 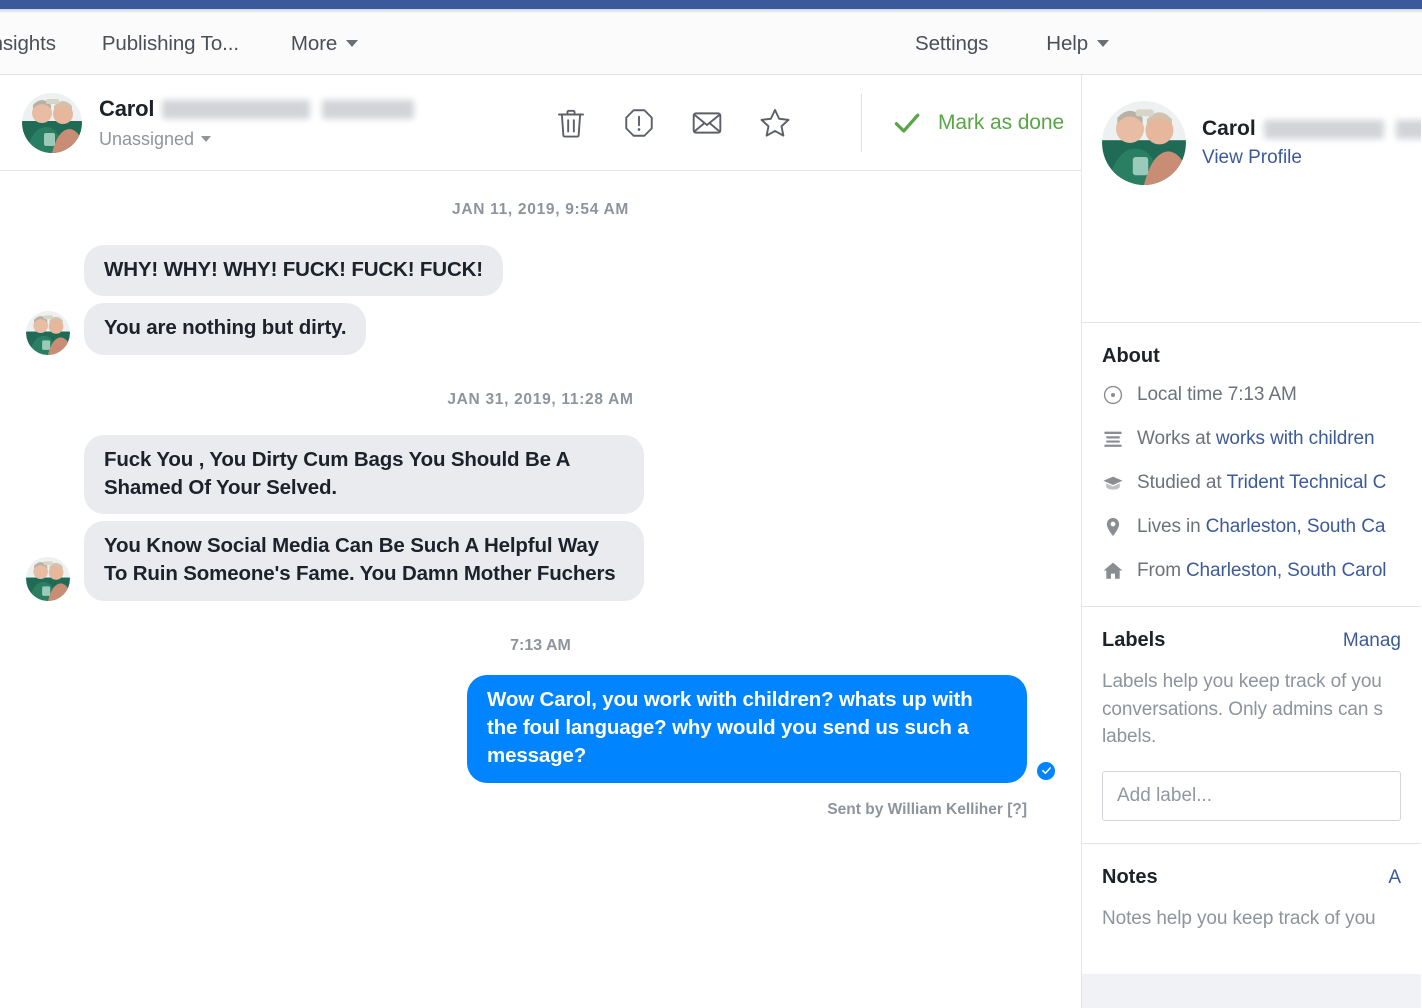 What do you see at coordinates (804, 122) in the screenshot?
I see `conversation-action-bar: Mark as done` at bounding box center [804, 122].